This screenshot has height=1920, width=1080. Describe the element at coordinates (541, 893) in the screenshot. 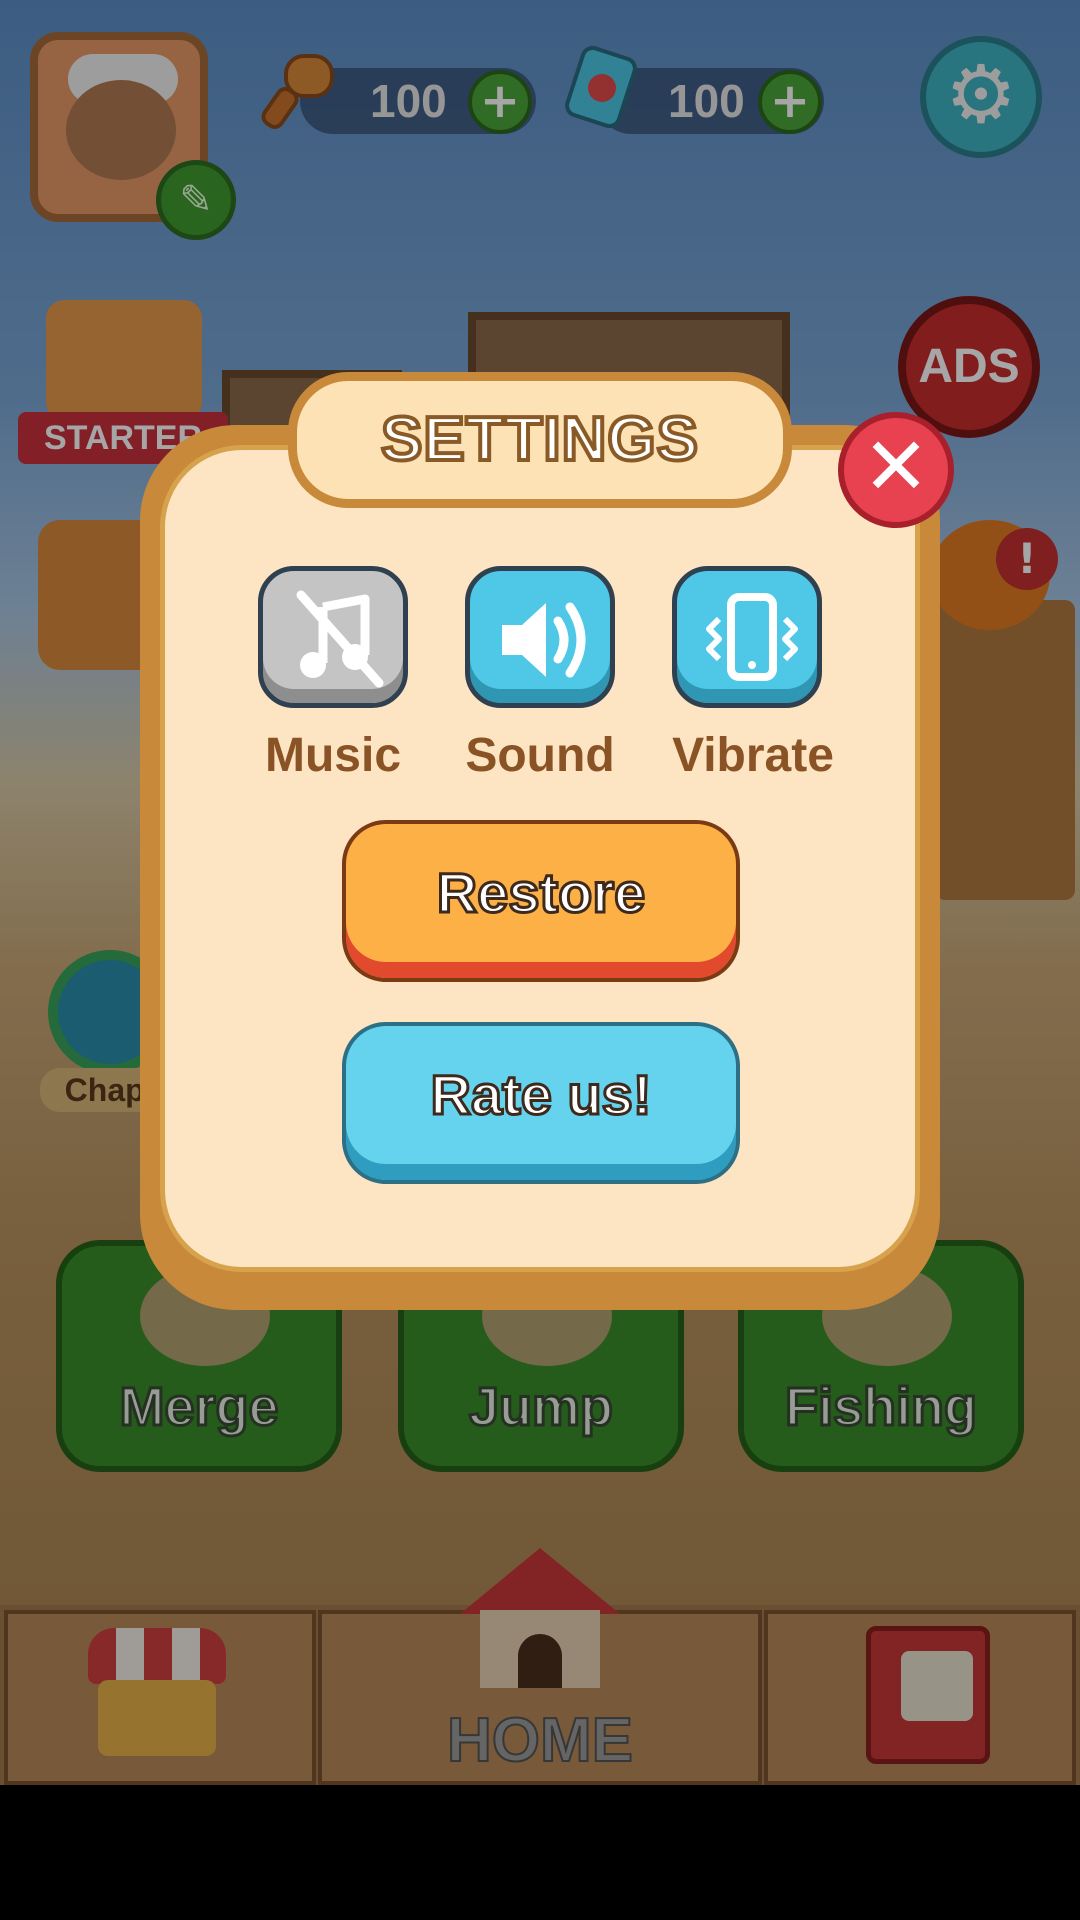

I see `restore-label: Restore` at that location.